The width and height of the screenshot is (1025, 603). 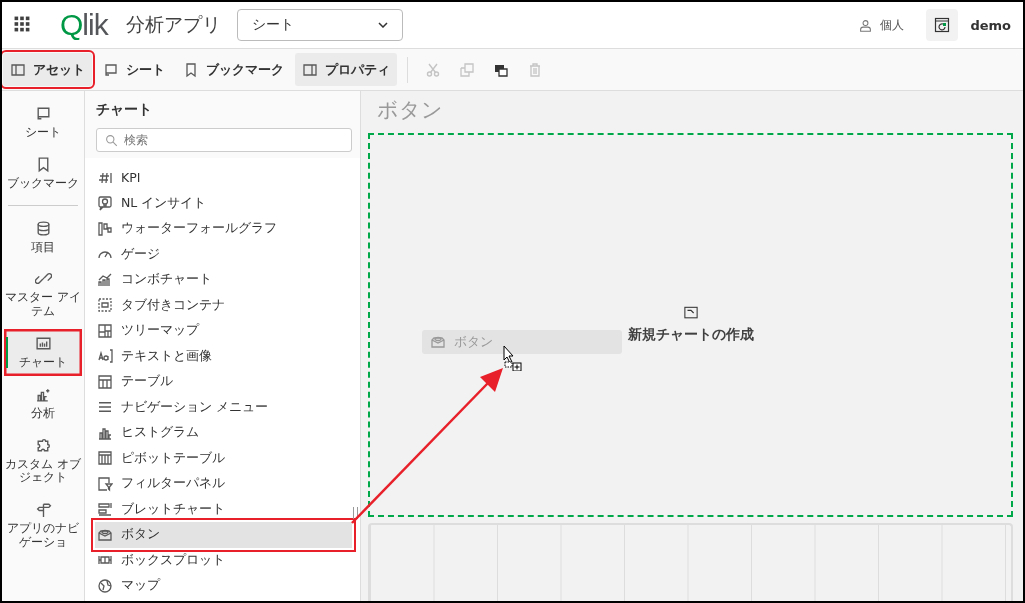 I want to click on chevron-down-icon, so click(x=382, y=25).